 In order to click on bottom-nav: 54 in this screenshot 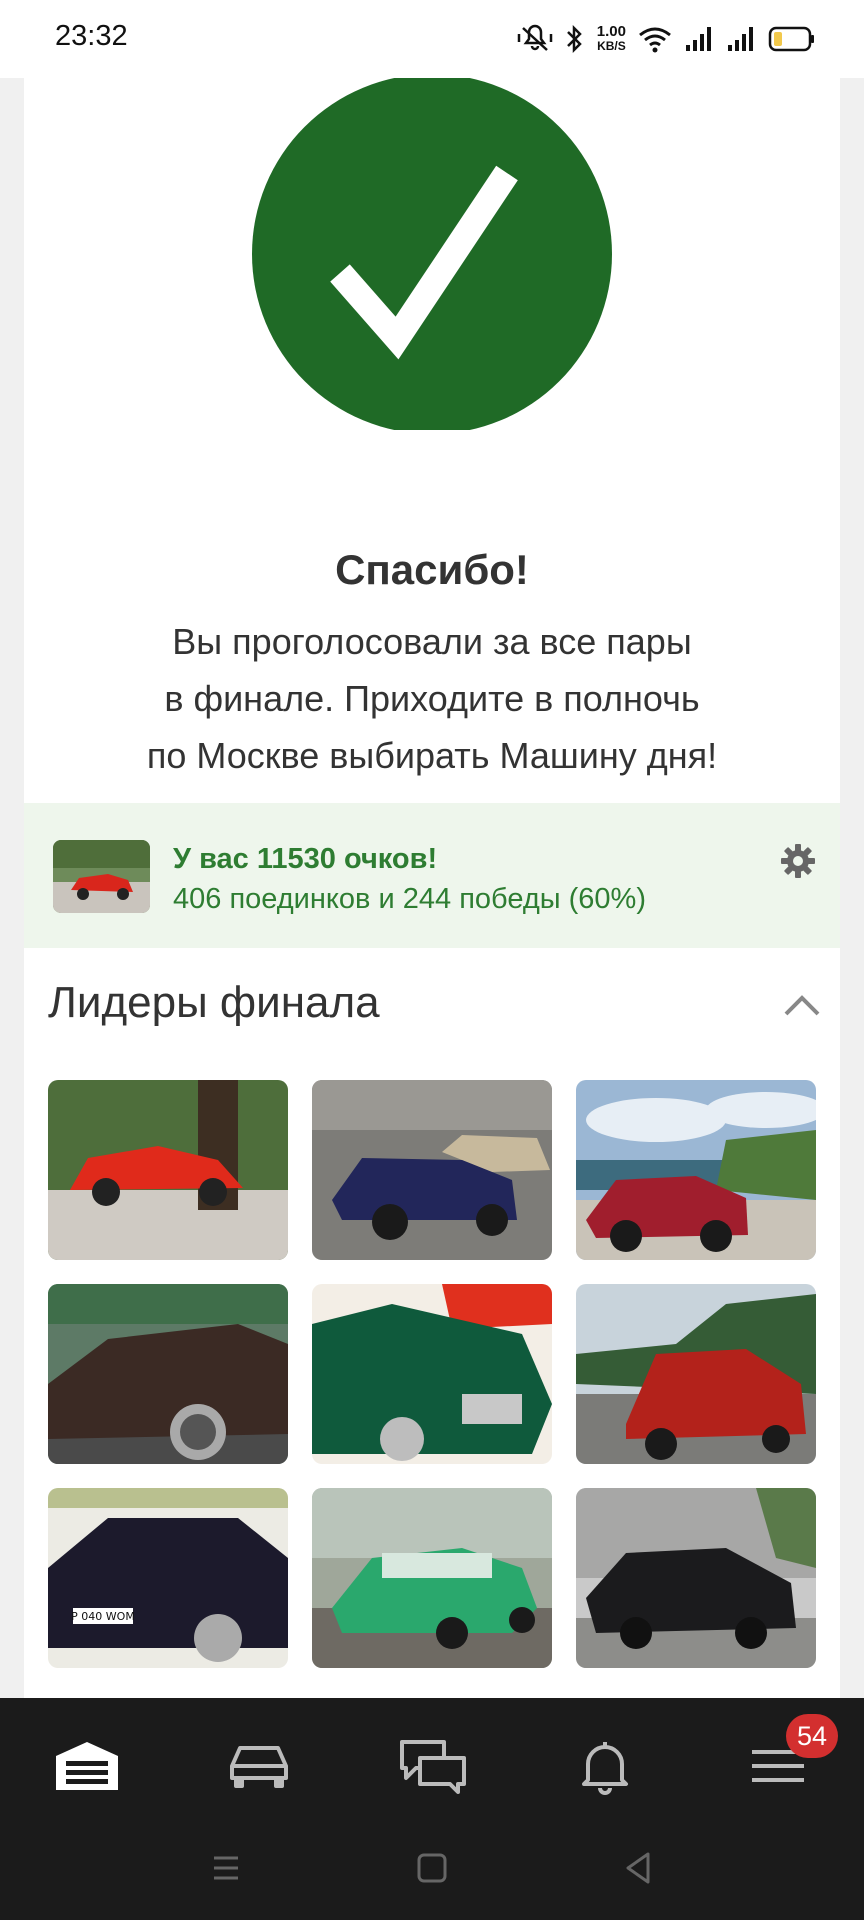, I will do `click(432, 1809)`.